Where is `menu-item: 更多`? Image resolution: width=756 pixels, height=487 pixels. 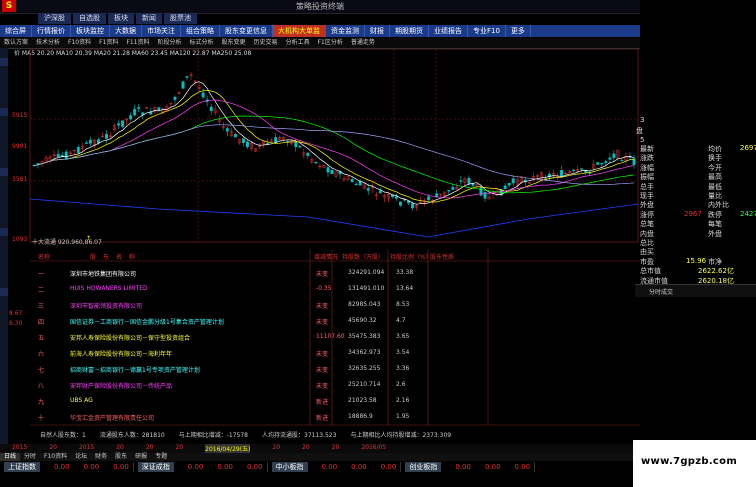 menu-item: 更多 is located at coordinates (518, 31).